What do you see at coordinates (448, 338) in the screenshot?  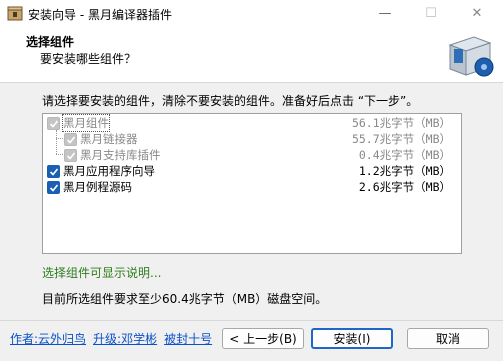 I see `cancel-button: 取消` at bounding box center [448, 338].